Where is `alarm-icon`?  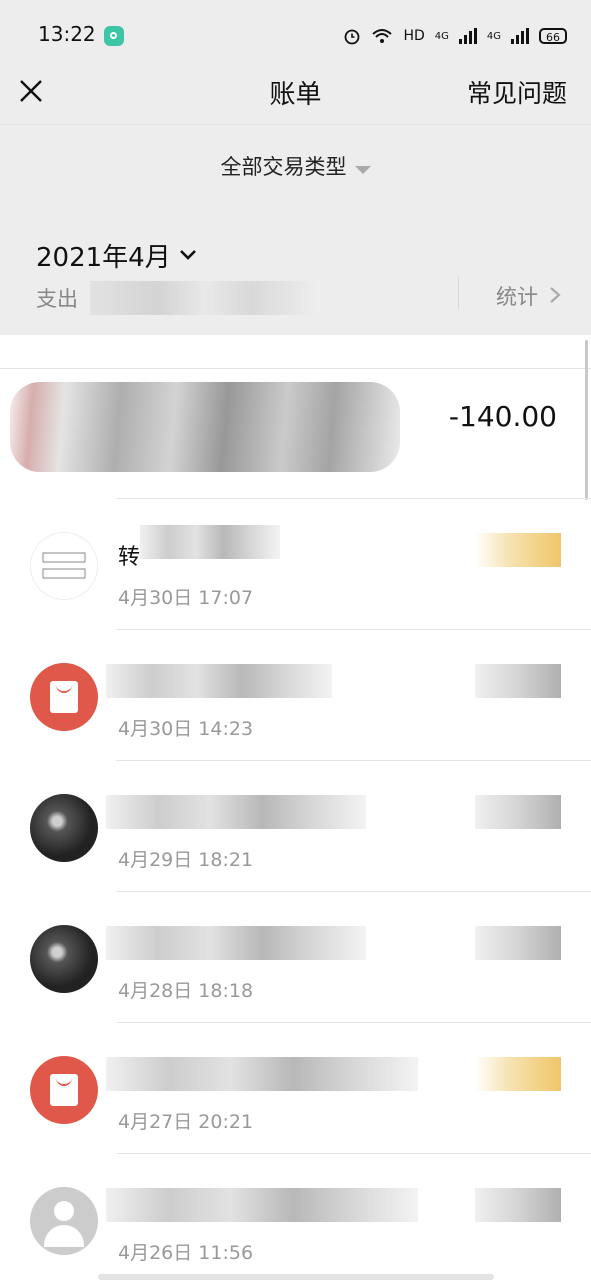
alarm-icon is located at coordinates (352, 37).